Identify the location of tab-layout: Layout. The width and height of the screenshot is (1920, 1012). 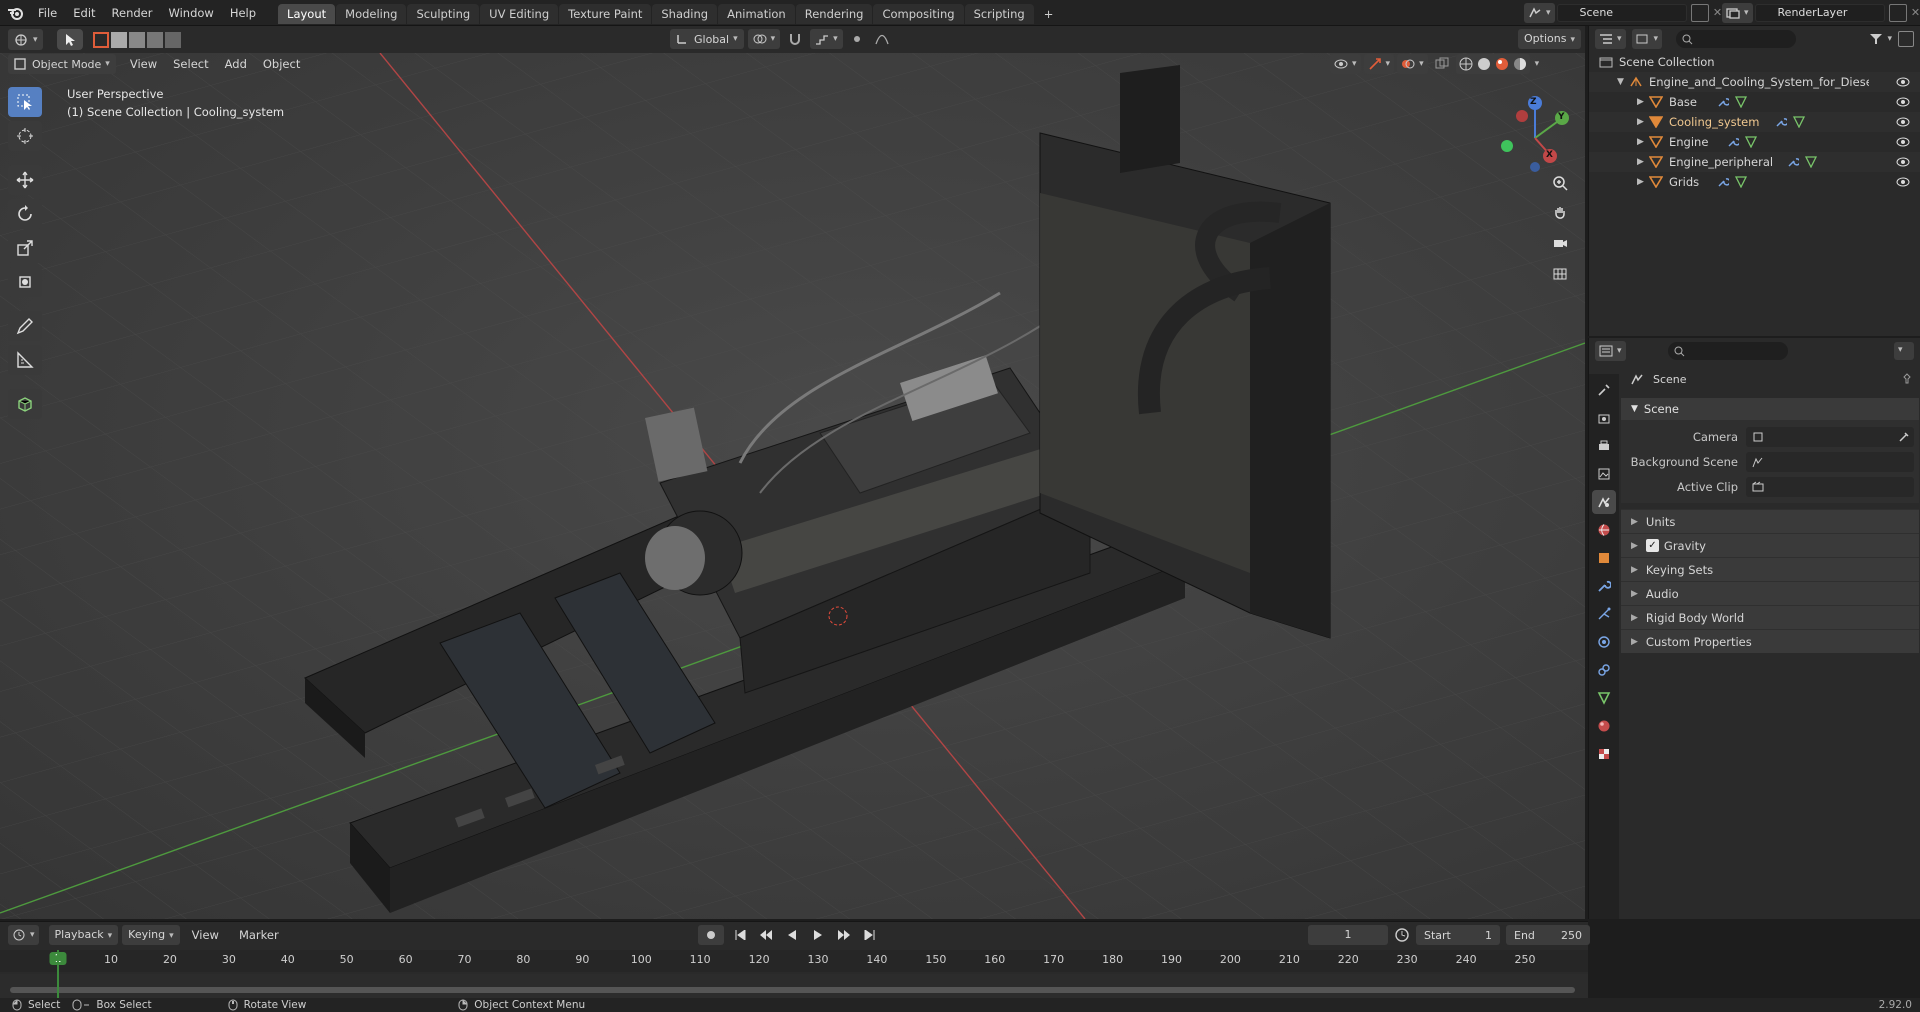
(307, 14).